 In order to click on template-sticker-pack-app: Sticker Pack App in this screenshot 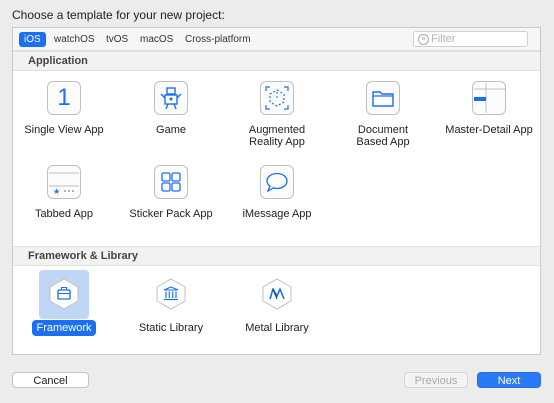, I will do `click(171, 192)`.